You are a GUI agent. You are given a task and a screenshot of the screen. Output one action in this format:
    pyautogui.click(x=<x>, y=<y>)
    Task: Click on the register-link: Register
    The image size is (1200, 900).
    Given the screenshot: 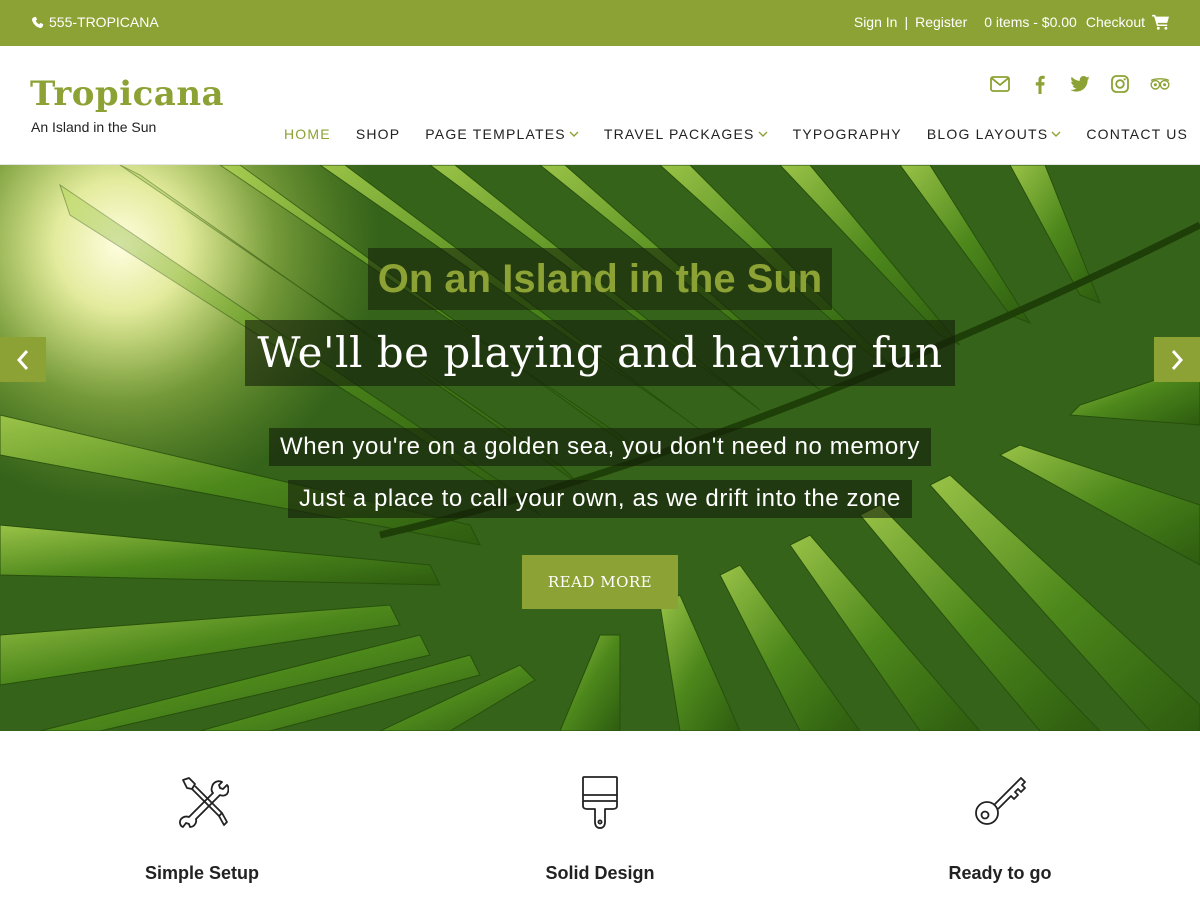 What is the action you would take?
    pyautogui.click(x=941, y=22)
    